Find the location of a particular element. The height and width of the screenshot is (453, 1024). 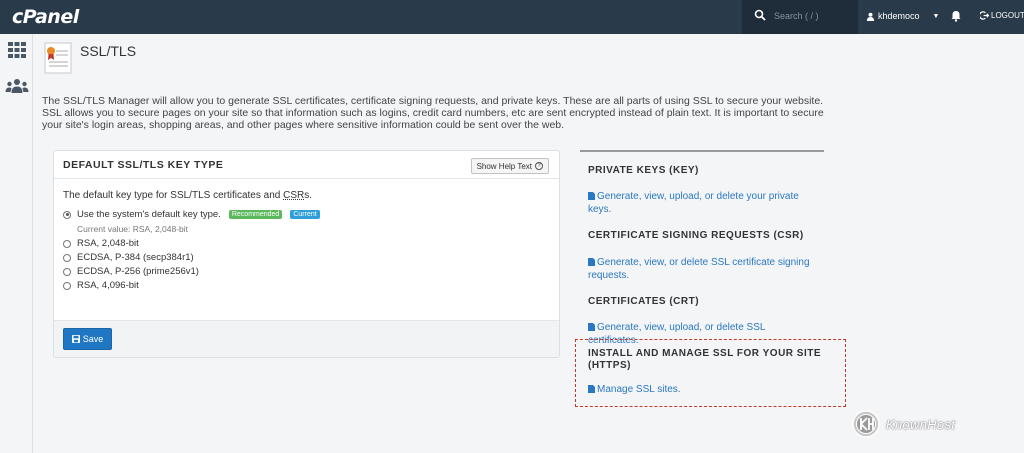

search-box: Search ( / ) is located at coordinates (800, 17).